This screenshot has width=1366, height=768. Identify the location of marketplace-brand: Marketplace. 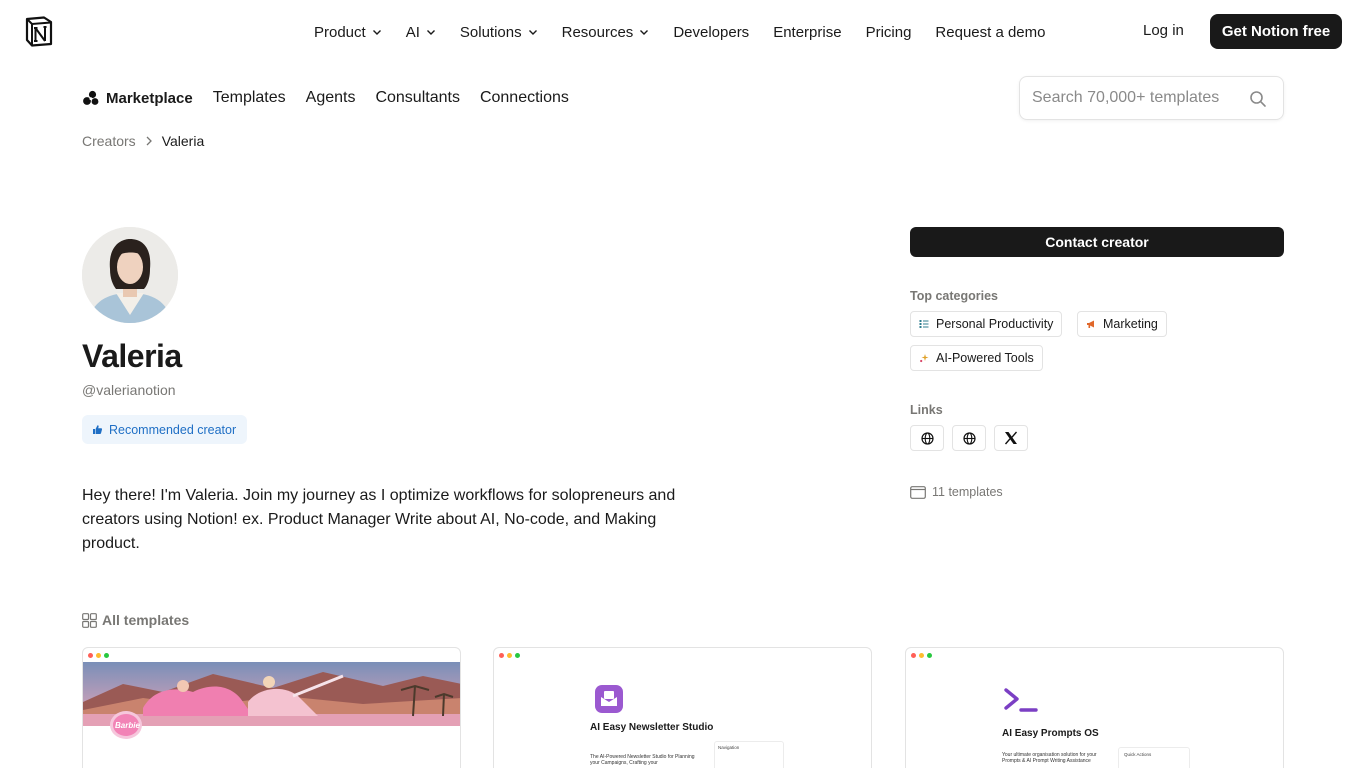
(137, 98).